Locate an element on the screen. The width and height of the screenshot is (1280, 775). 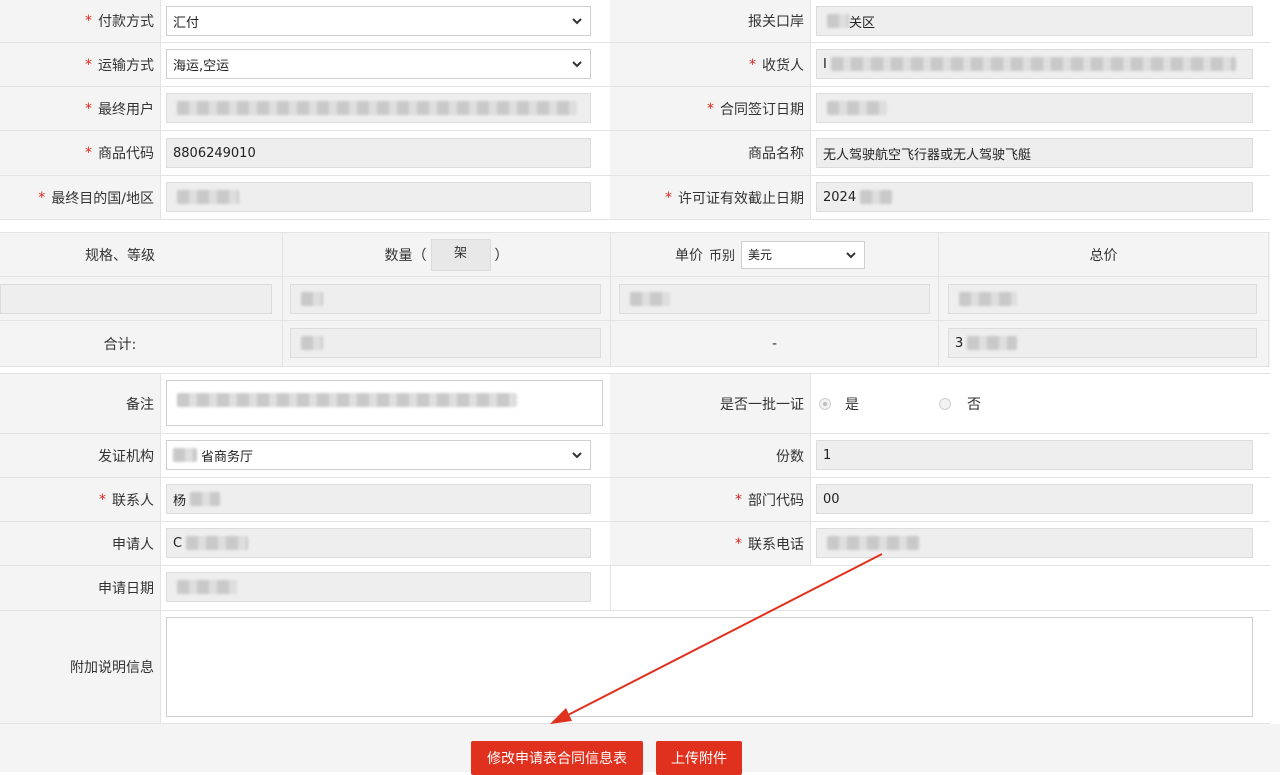
destination-field is located at coordinates (378, 197).